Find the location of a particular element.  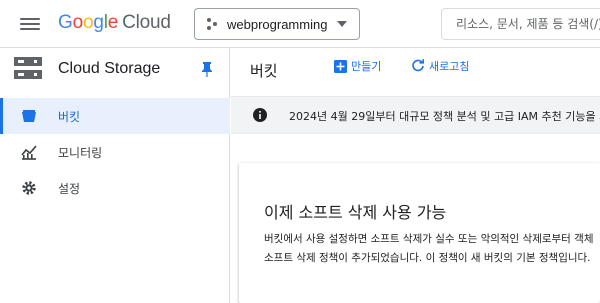

create-button: 만들기 is located at coordinates (357, 66).